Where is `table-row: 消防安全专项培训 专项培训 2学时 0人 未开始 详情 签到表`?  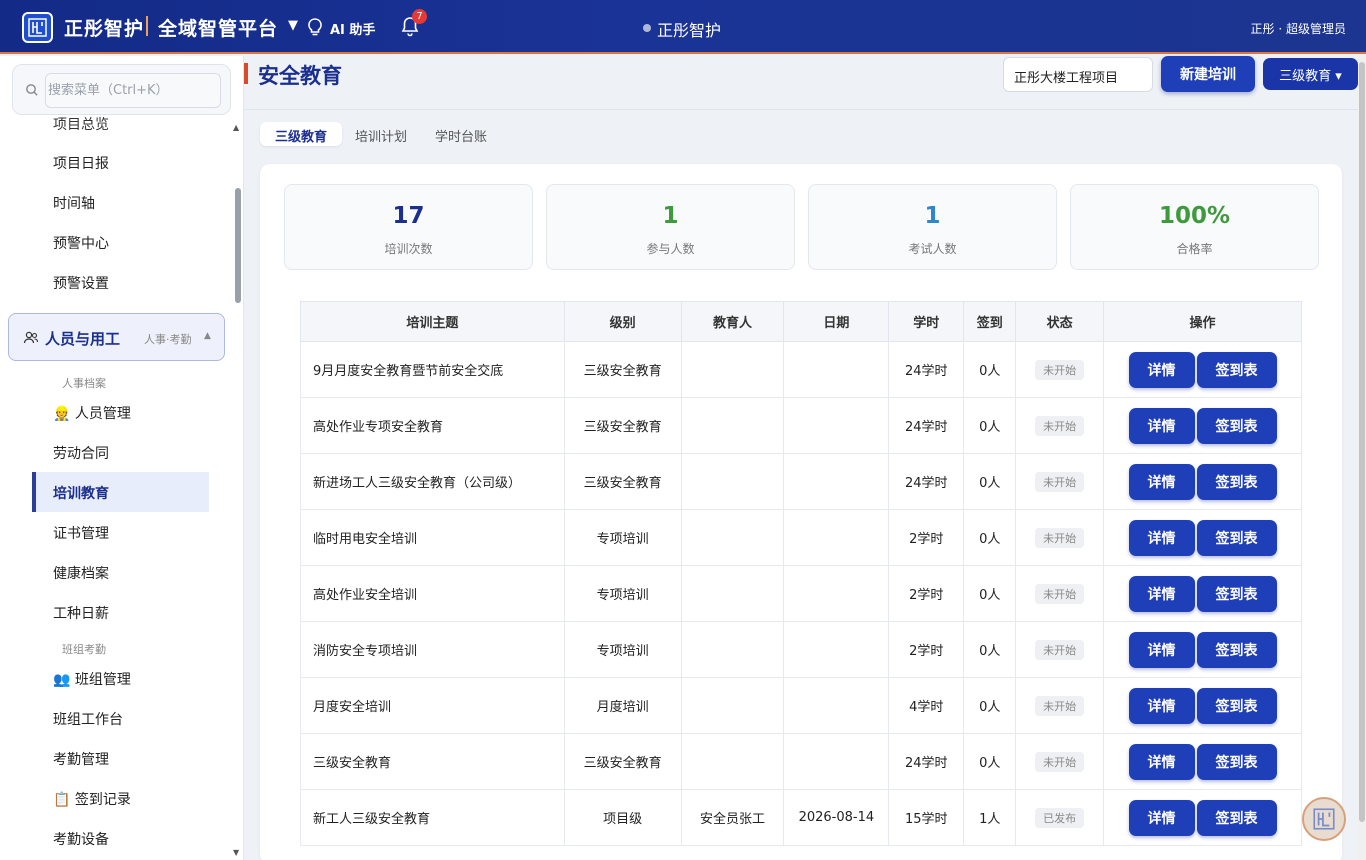
table-row: 消防安全专项培训 专项培训 2学时 0人 未开始 详情 签到表 is located at coordinates (801, 649).